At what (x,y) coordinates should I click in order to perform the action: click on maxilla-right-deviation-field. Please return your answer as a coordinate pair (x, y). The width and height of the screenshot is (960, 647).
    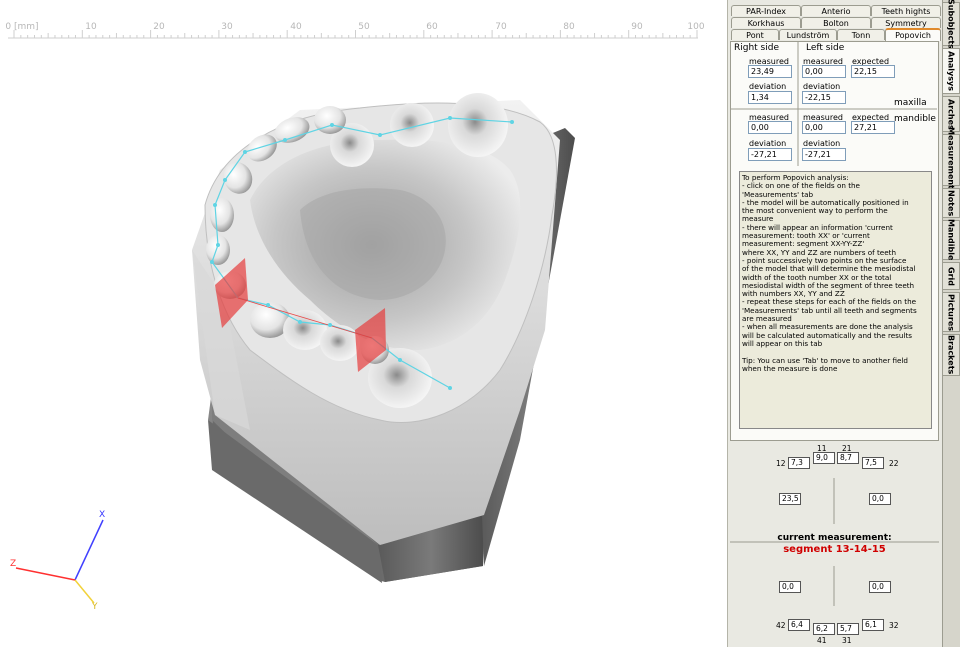
    Looking at the image, I should click on (770, 97).